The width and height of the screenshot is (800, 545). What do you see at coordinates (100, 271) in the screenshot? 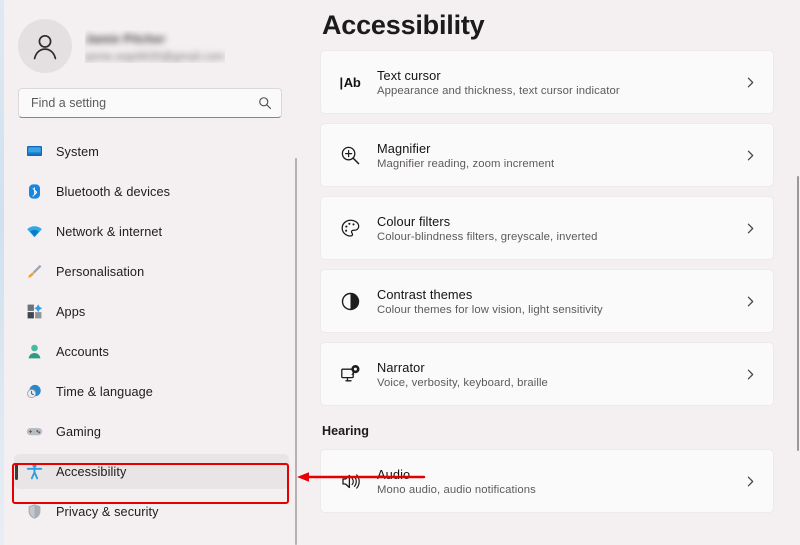
I see `sidebar-item-label: Personalisation` at bounding box center [100, 271].